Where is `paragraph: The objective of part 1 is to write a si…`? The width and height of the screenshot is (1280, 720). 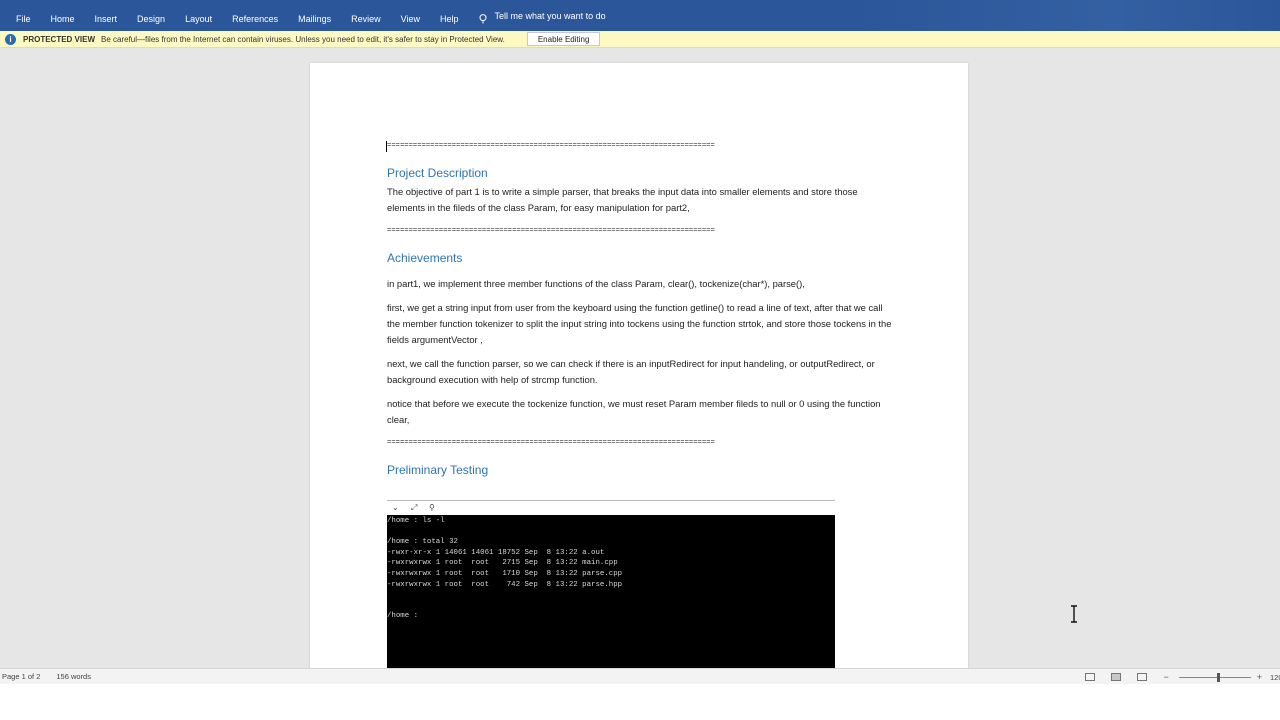 paragraph: The objective of part 1 is to write a si… is located at coordinates (622, 199).